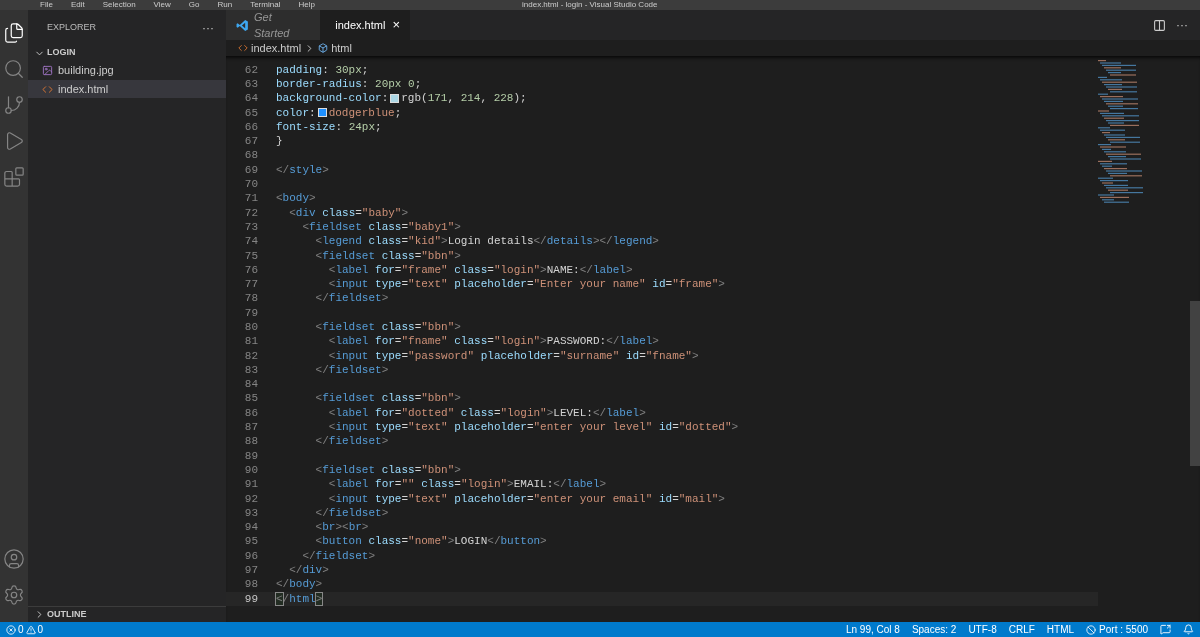 The width and height of the screenshot is (1200, 637). I want to click on status-item: HTML, so click(1060, 629).